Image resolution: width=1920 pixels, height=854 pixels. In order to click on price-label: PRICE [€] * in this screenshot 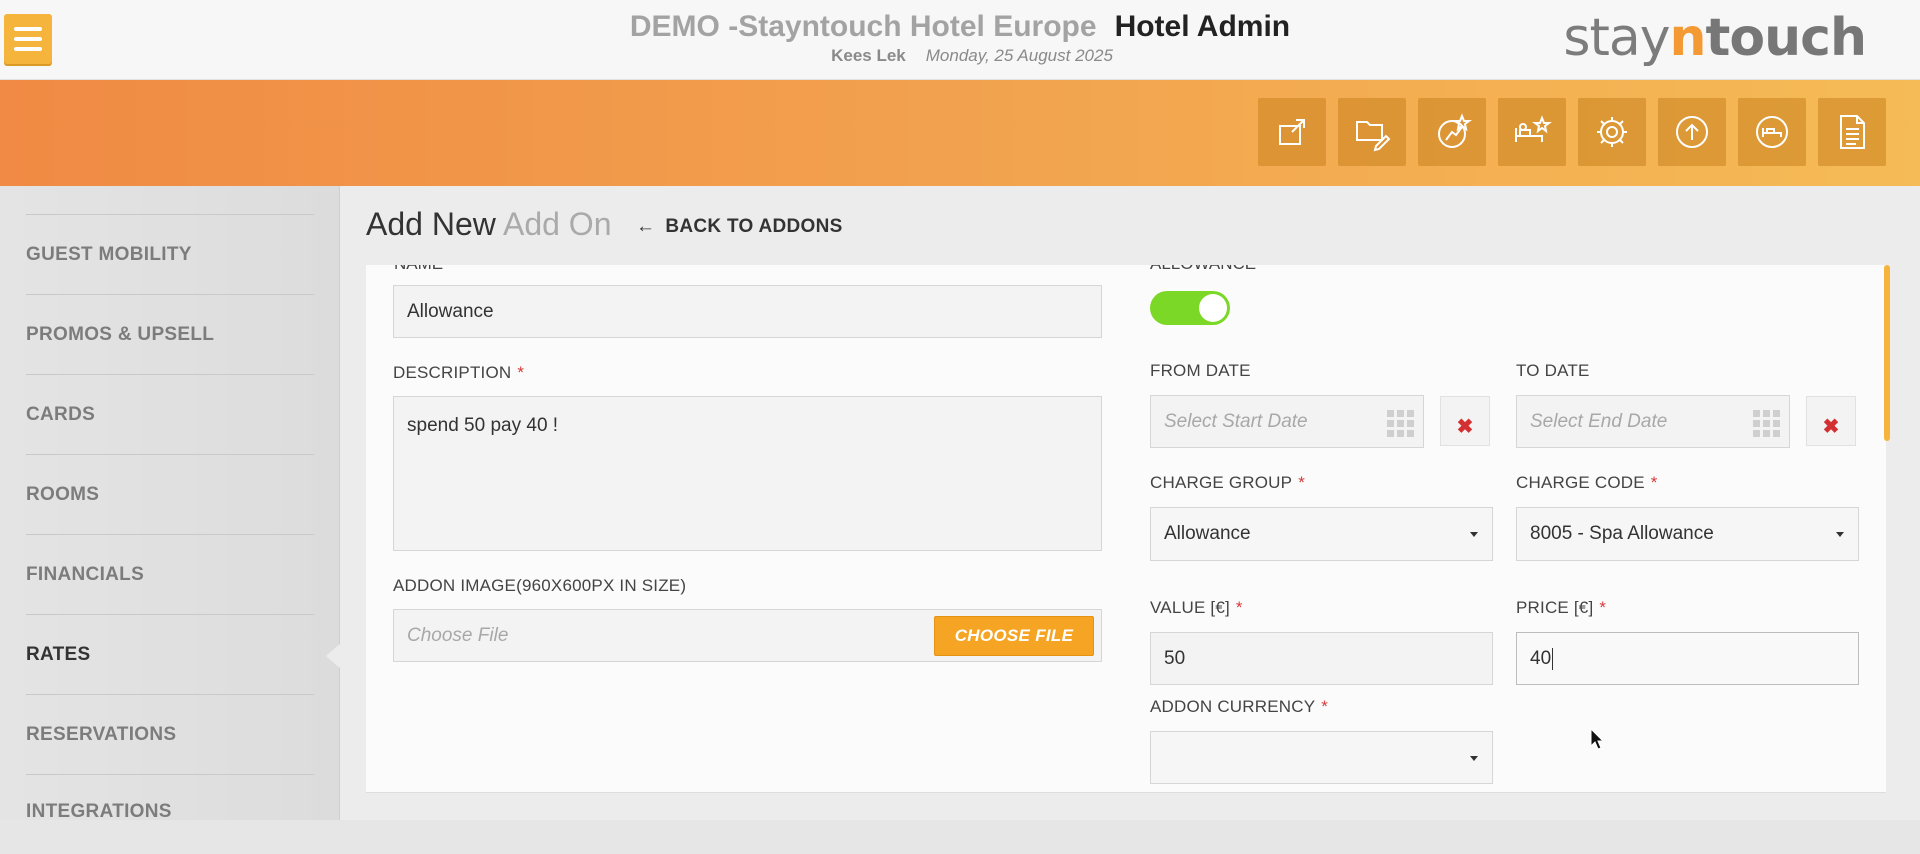, I will do `click(1561, 608)`.